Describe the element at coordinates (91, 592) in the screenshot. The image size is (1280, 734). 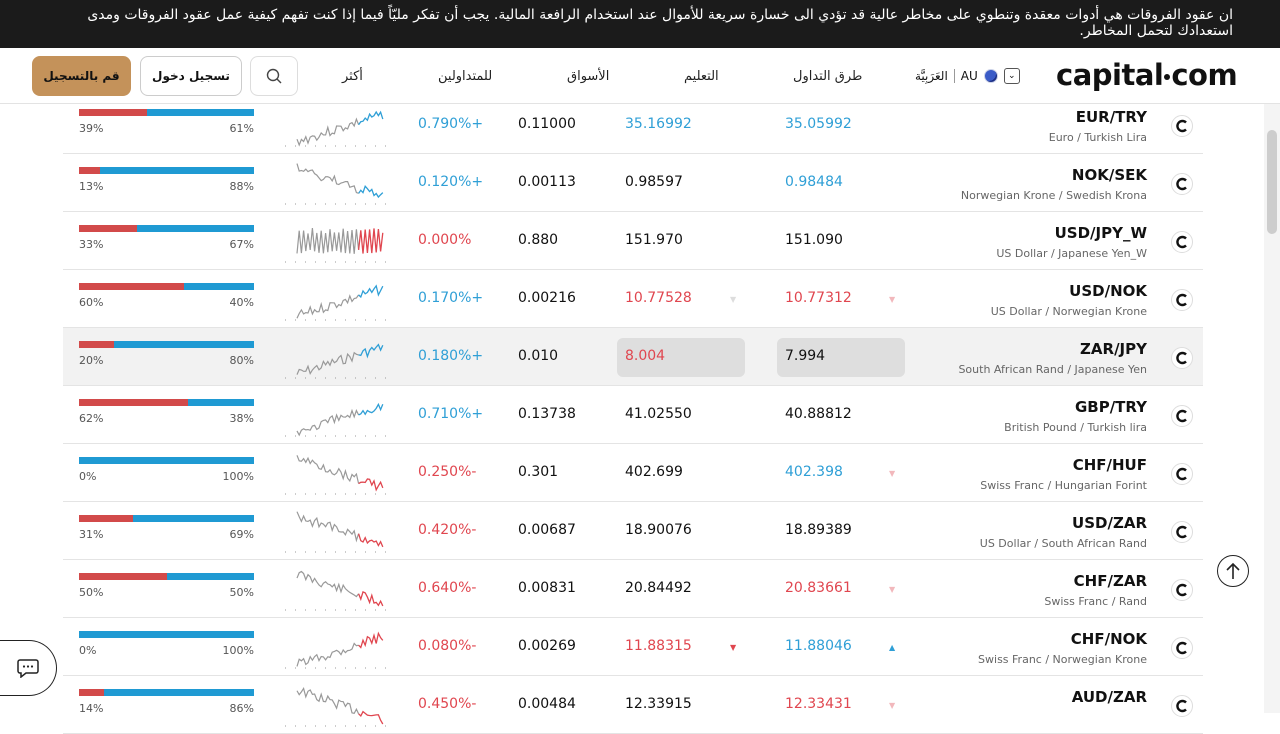
I see `sentiment-sell-percent: 50%` at that location.